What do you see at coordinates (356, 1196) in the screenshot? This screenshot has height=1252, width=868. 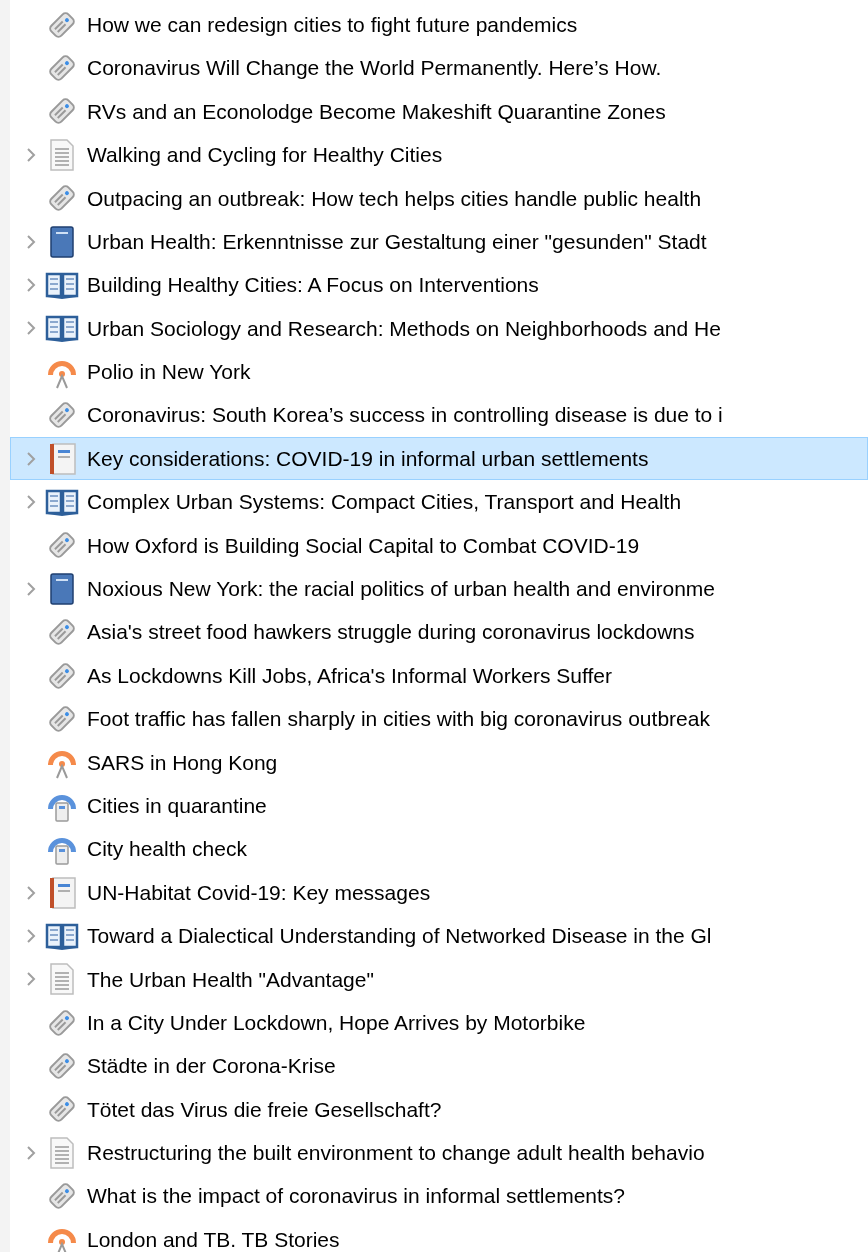 I see `item-title: What is the impact of coronavirus in informal settlements?` at bounding box center [356, 1196].